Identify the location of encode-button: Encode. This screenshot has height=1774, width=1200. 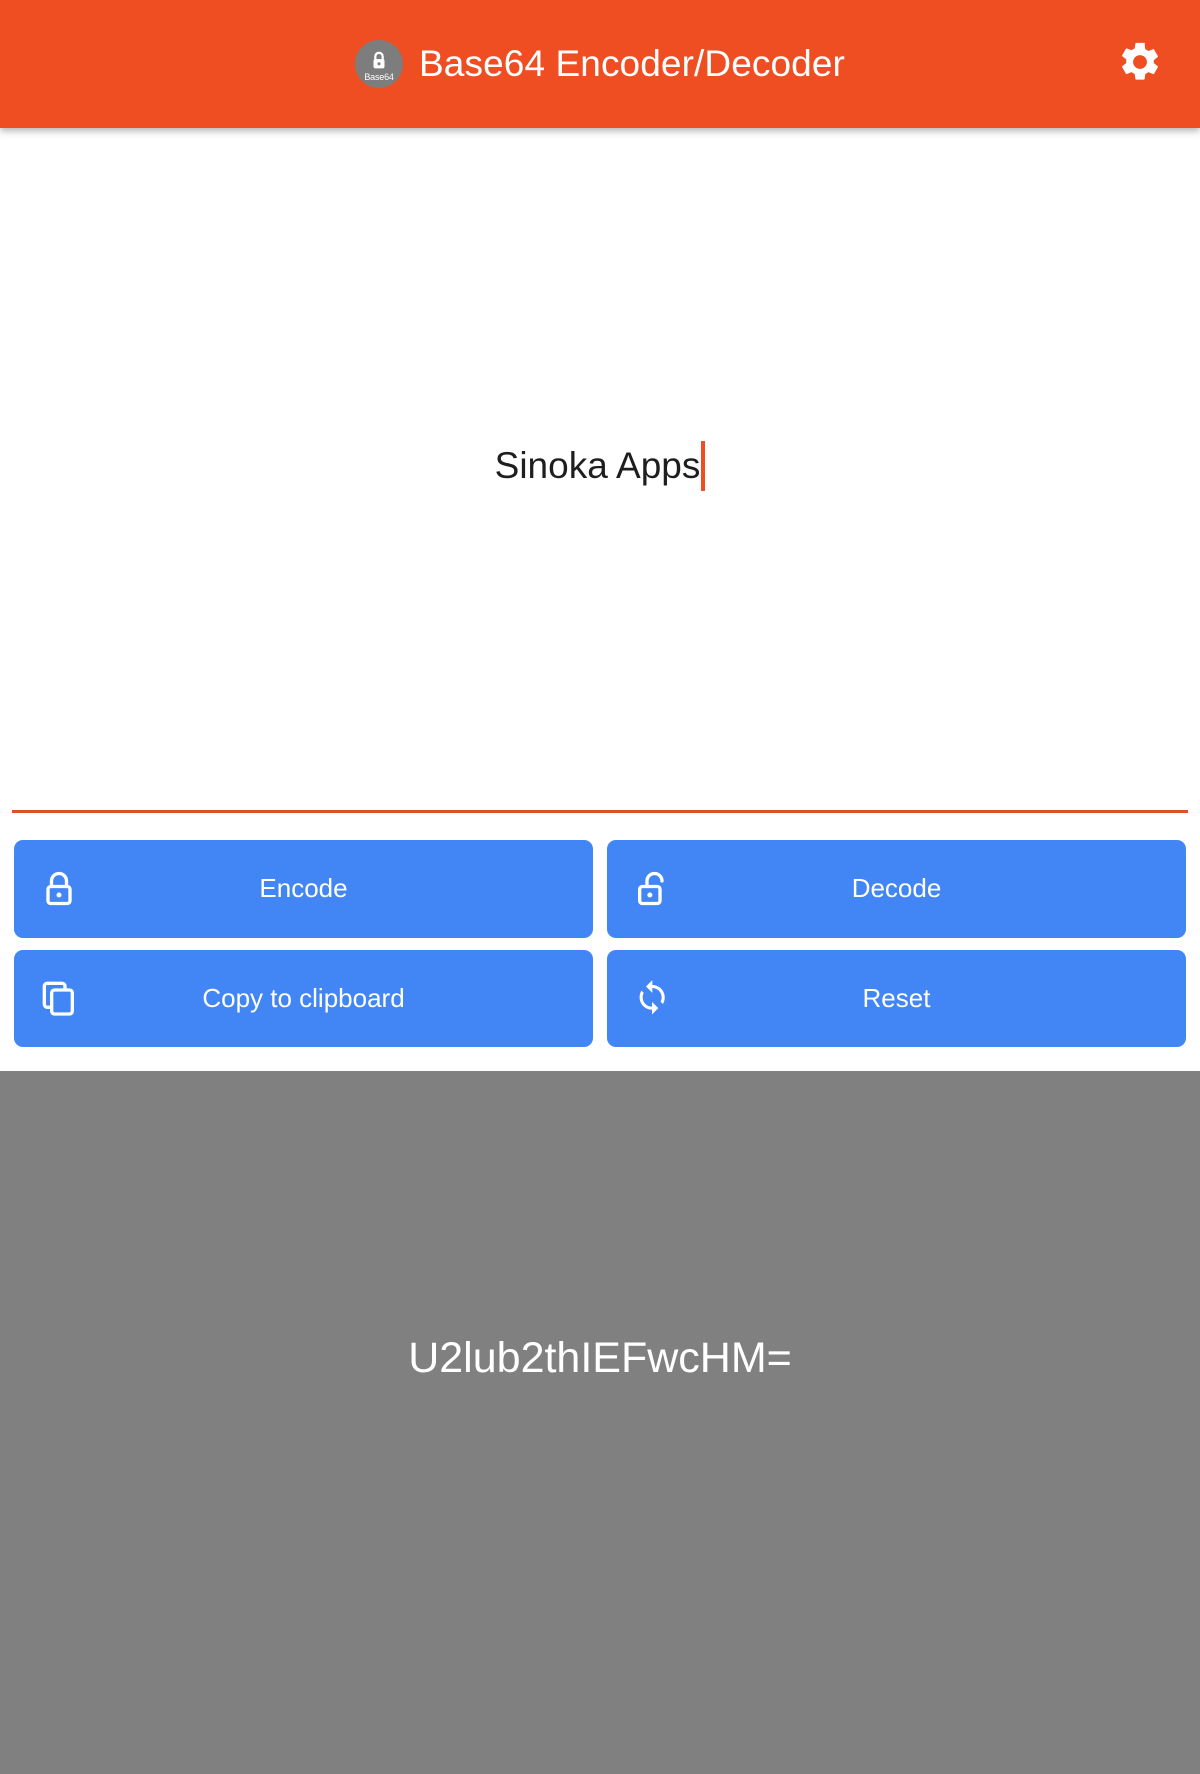
(303, 889).